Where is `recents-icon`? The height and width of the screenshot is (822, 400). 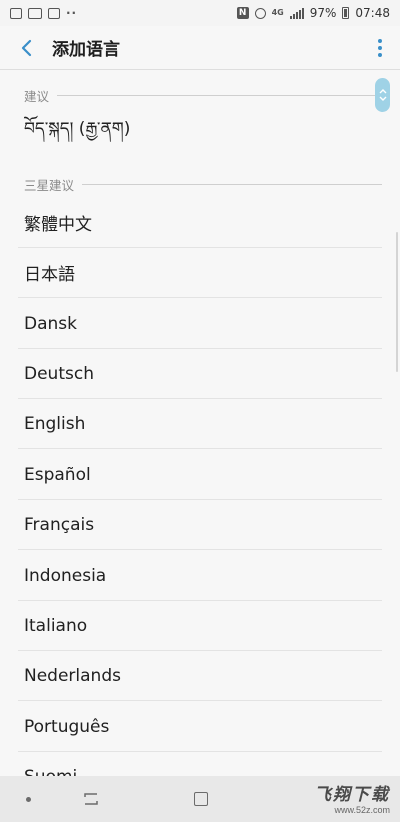 recents-icon is located at coordinates (91, 799).